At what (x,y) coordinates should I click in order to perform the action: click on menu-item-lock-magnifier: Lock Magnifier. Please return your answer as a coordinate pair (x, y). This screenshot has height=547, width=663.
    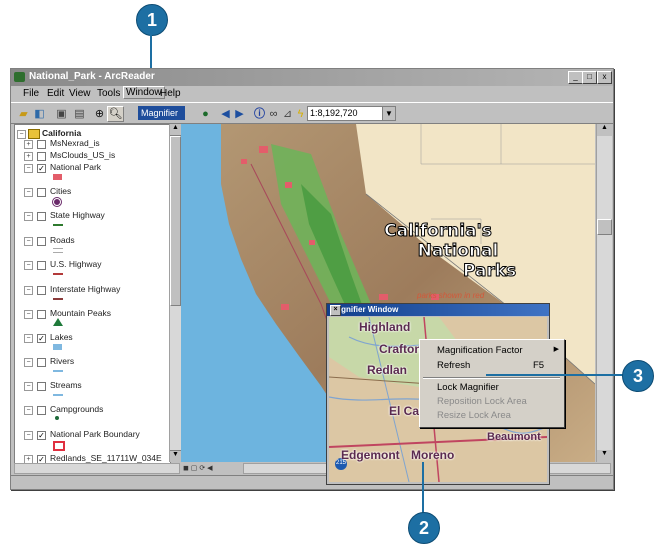
    Looking at the image, I should click on (468, 387).